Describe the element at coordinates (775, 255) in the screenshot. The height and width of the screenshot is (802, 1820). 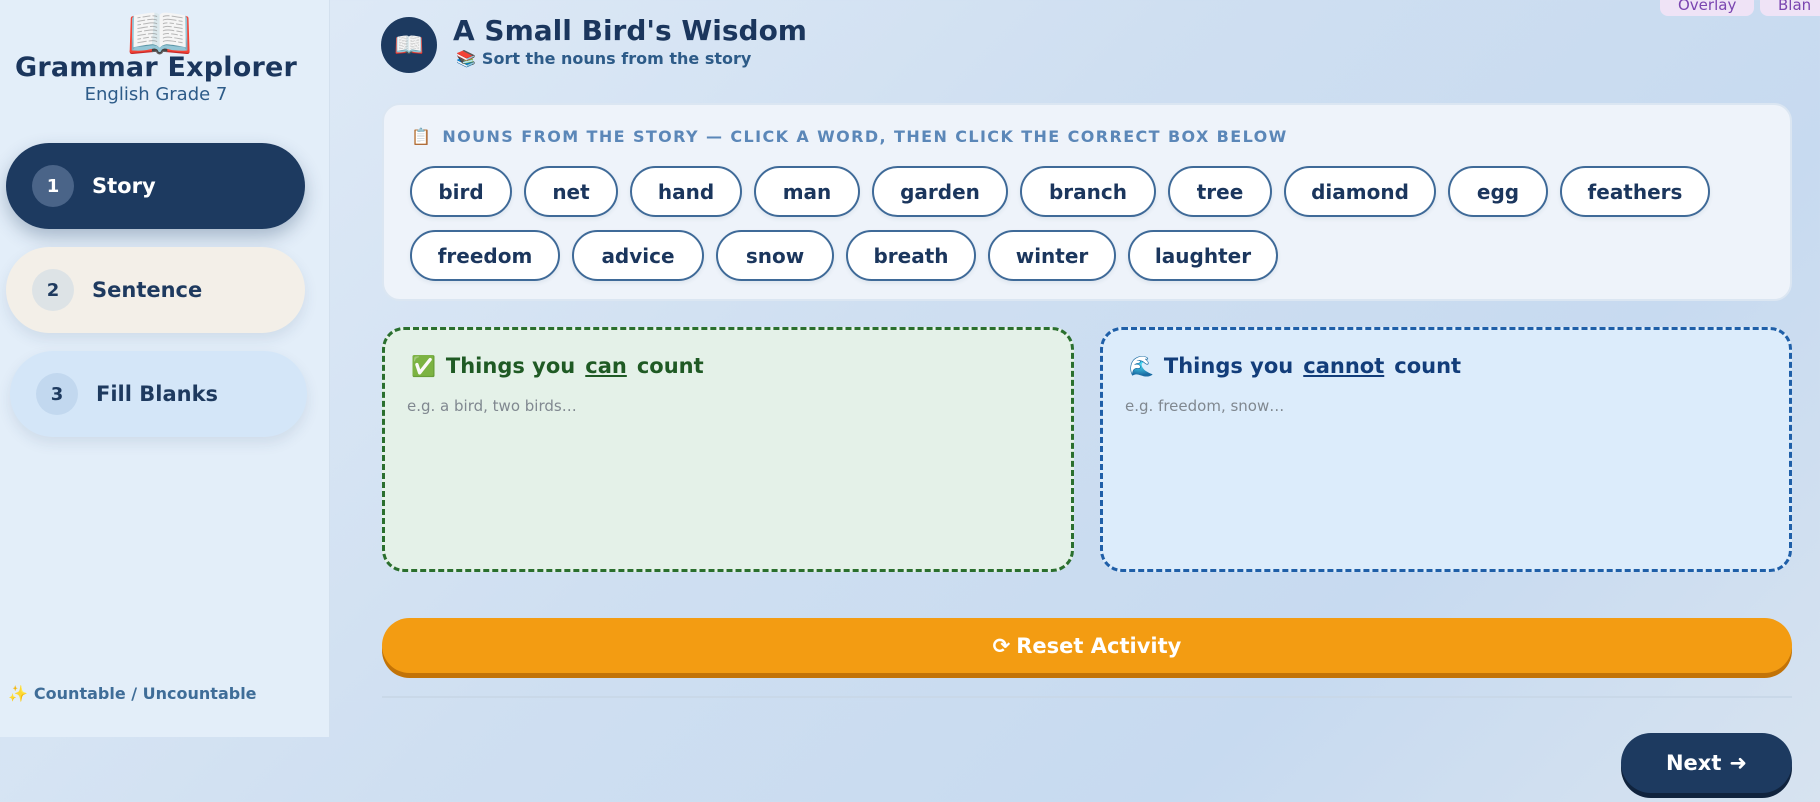
I see `word-chip-snow: snow` at that location.